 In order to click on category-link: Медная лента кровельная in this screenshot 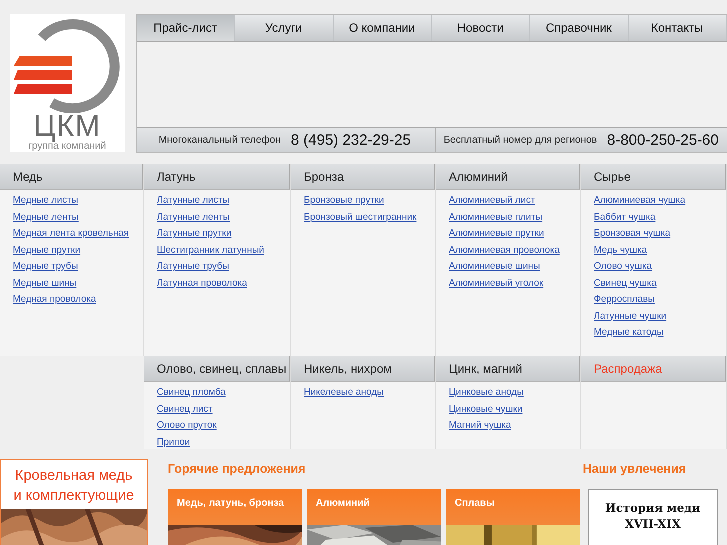, I will do `click(71, 233)`.